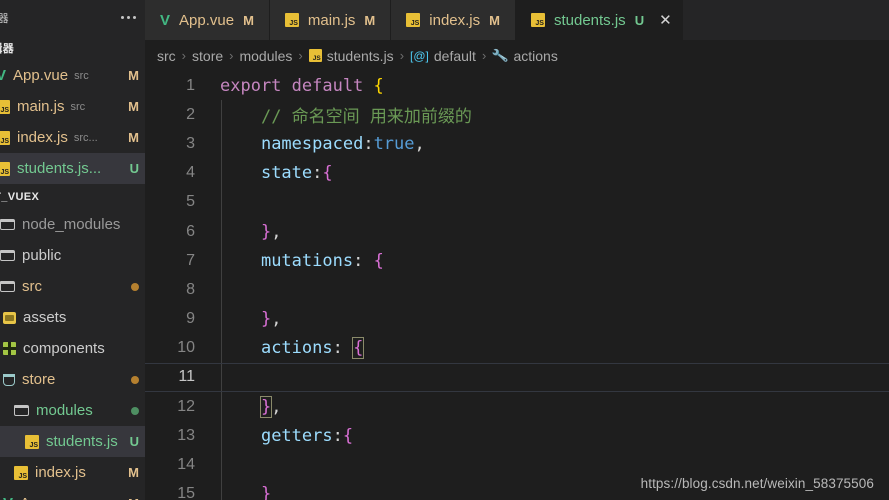 The height and width of the screenshot is (500, 889). I want to click on open-editor-name: main.js, so click(41, 106).